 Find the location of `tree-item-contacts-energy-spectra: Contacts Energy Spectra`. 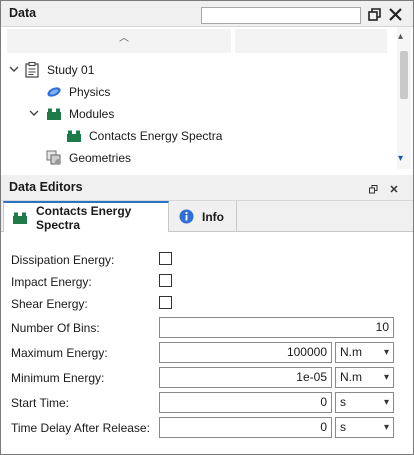

tree-item-contacts-energy-spectra: Contacts Energy Spectra is located at coordinates (143, 136).